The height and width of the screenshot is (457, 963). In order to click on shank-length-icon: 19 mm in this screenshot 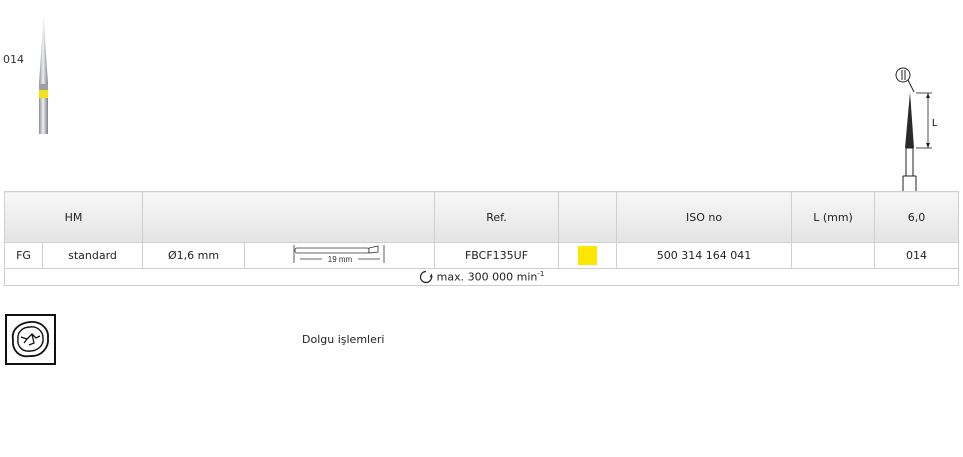, I will do `click(338, 254)`.